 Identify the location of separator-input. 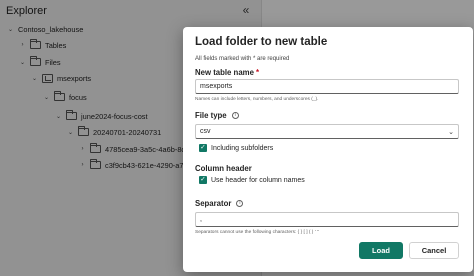
(327, 219).